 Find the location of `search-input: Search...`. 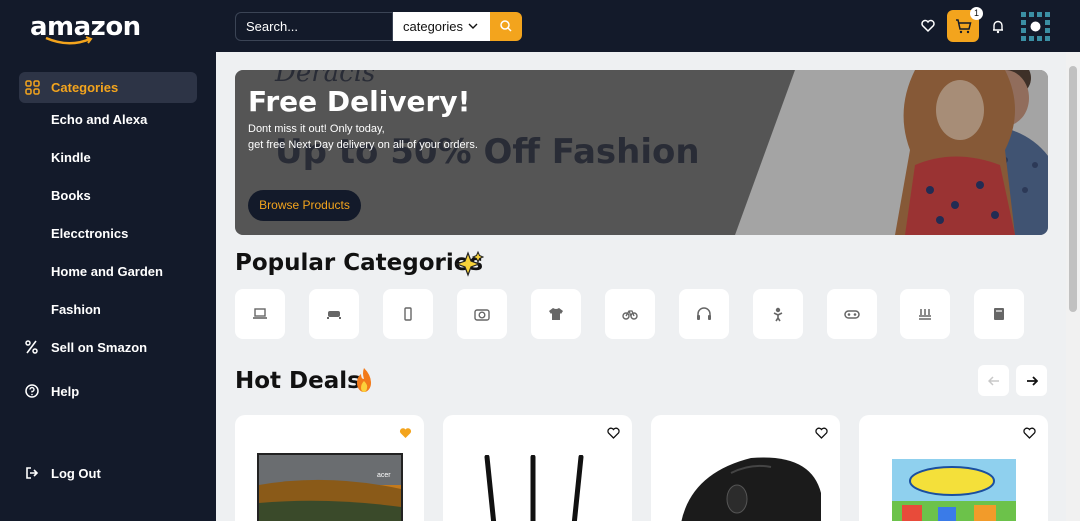

search-input: Search... is located at coordinates (314, 26).